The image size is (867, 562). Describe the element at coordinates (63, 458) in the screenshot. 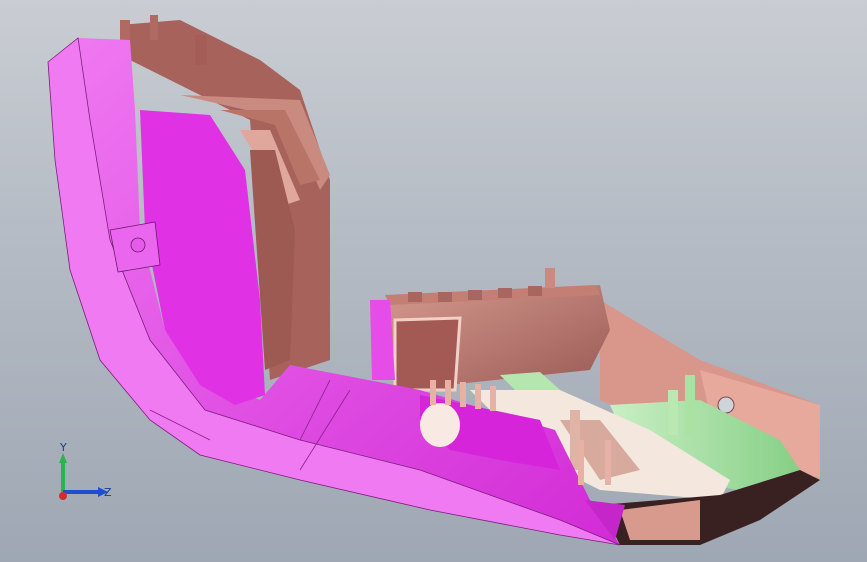

I see `y-axis-arrow` at that location.